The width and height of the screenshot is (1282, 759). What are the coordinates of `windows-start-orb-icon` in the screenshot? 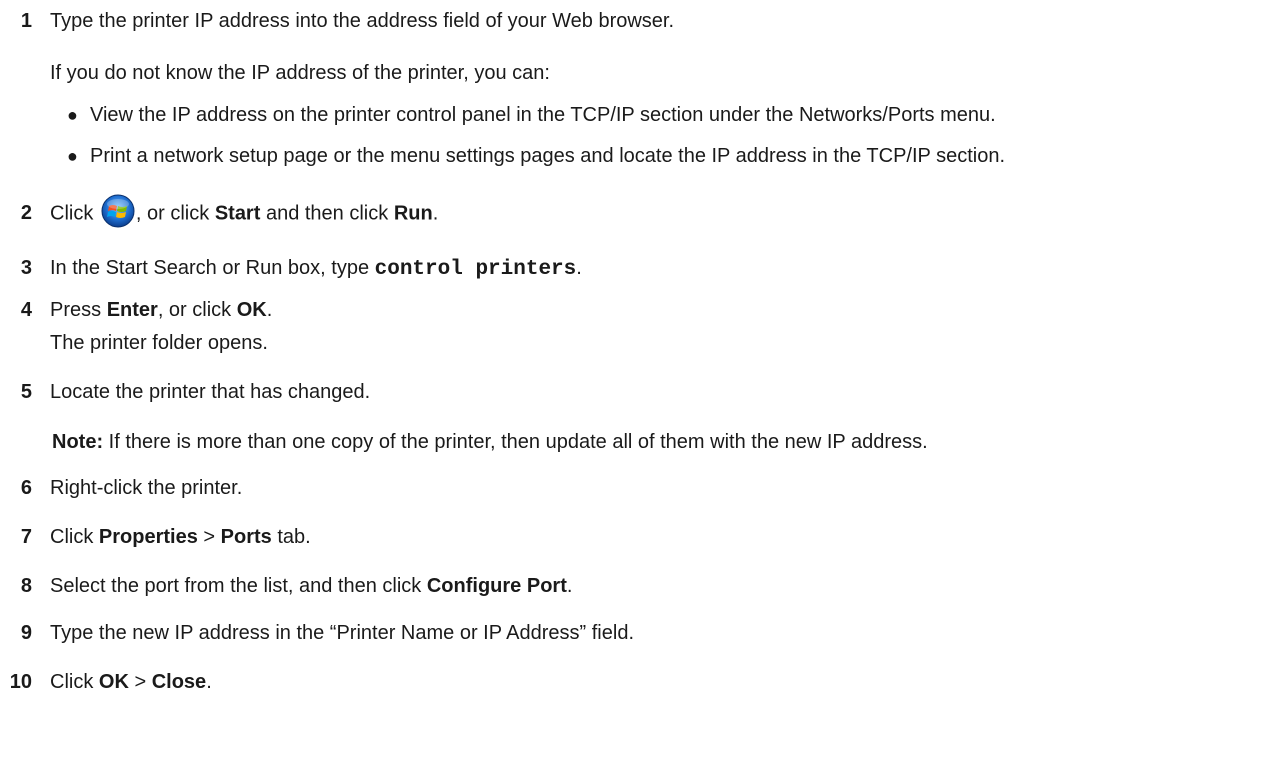 It's located at (118, 211).